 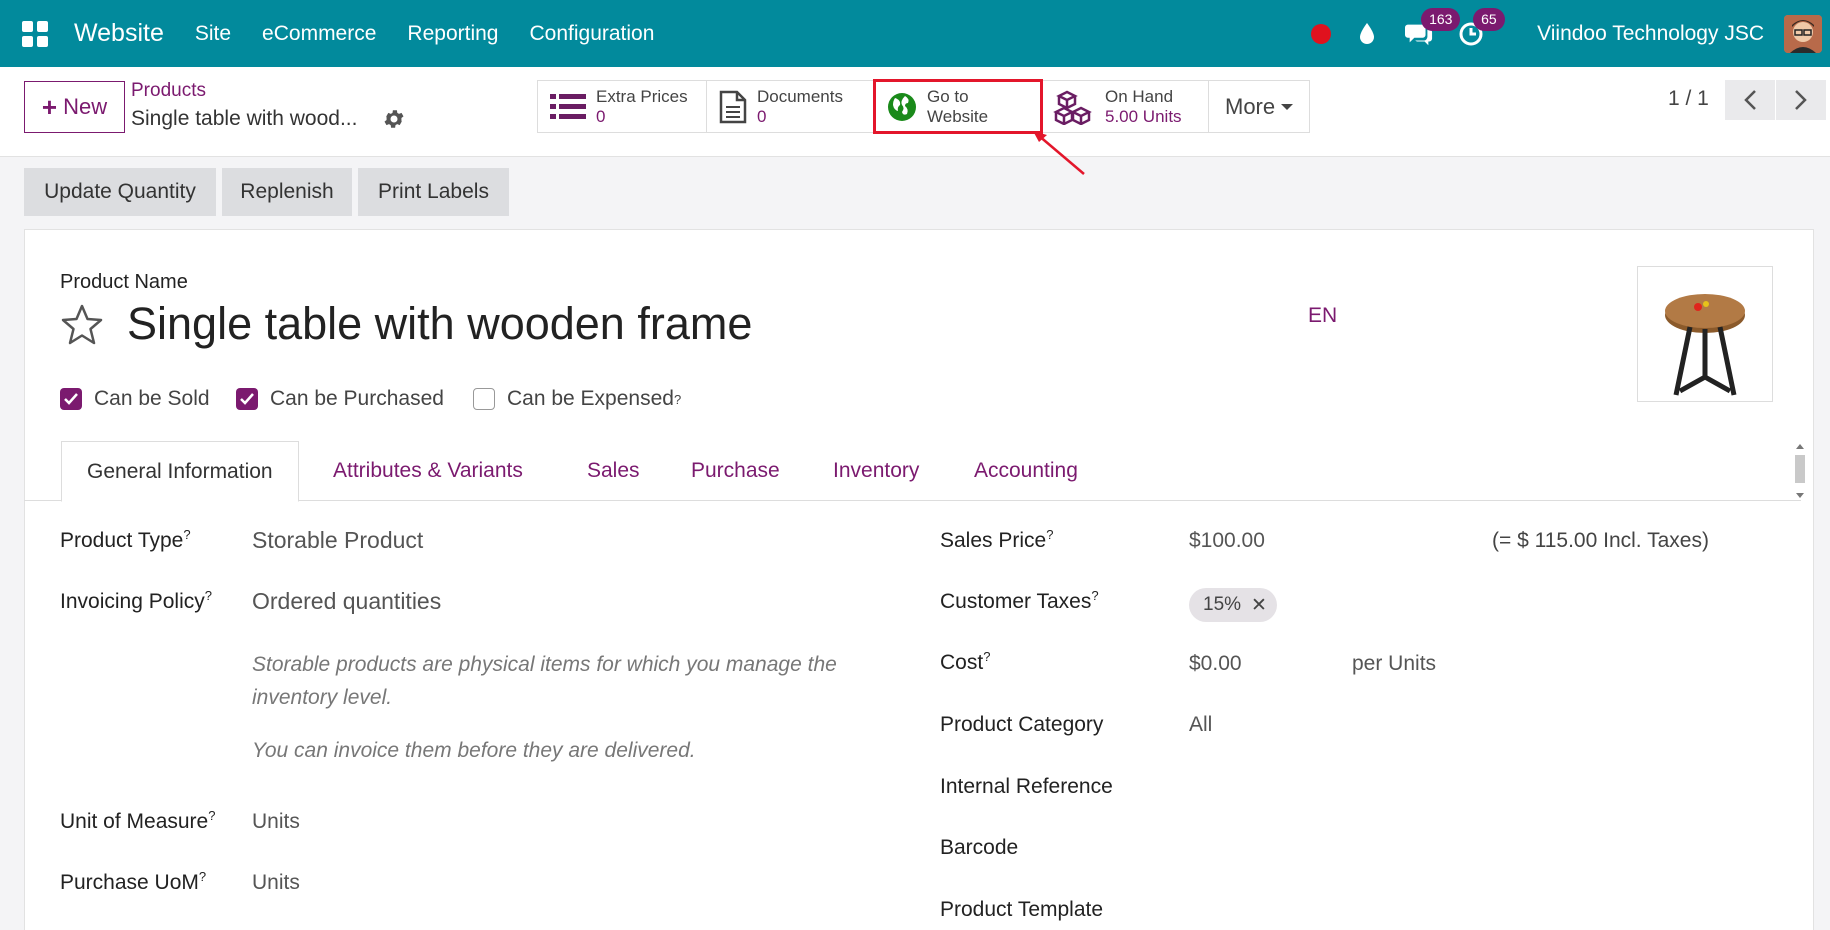 I want to click on language-button: EN, so click(x=1322, y=316).